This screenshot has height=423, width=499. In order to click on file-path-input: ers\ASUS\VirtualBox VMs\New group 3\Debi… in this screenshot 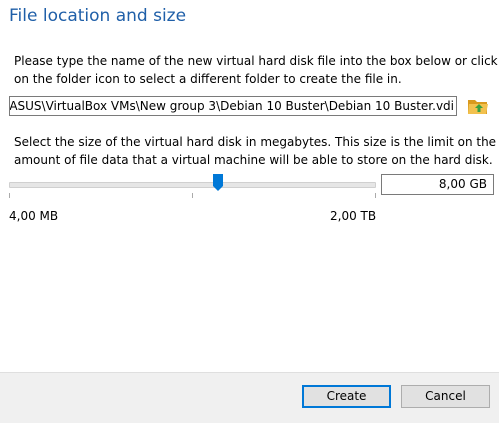, I will do `click(233, 106)`.